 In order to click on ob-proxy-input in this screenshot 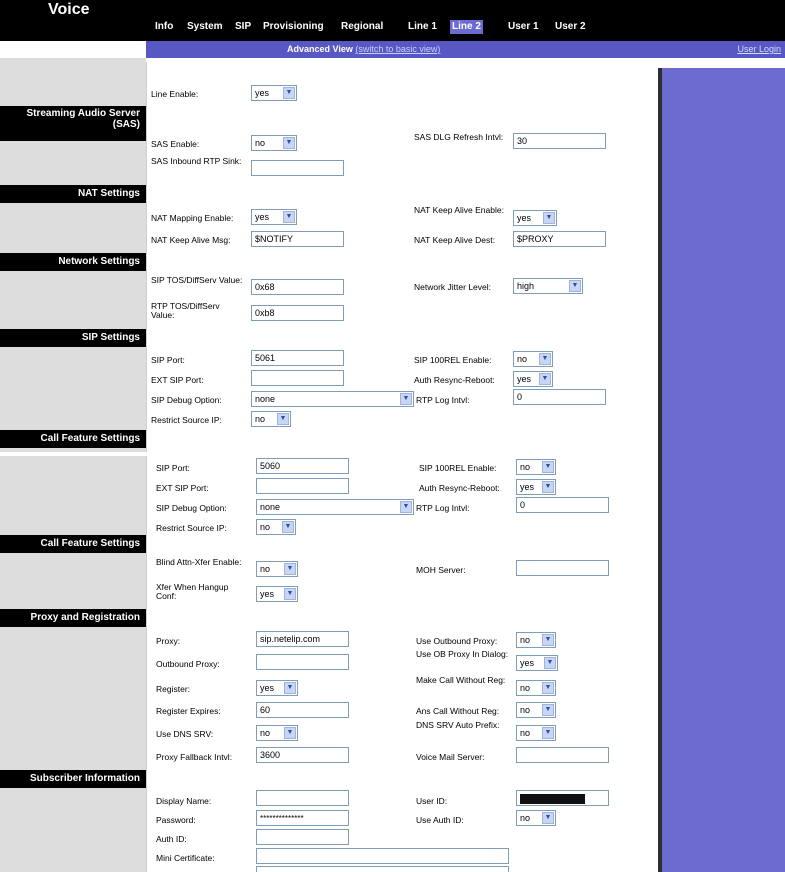, I will do `click(302, 662)`.